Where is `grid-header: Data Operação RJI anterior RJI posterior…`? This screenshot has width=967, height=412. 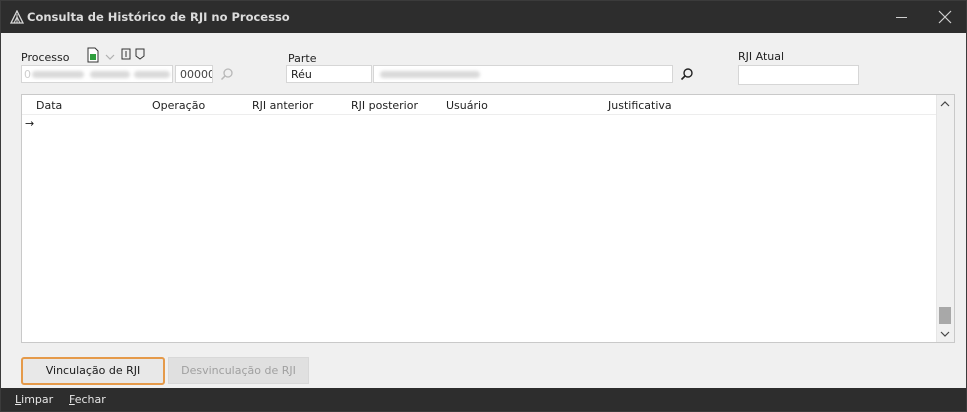
grid-header: Data Operação RJI anterior RJI posterior… is located at coordinates (479, 105).